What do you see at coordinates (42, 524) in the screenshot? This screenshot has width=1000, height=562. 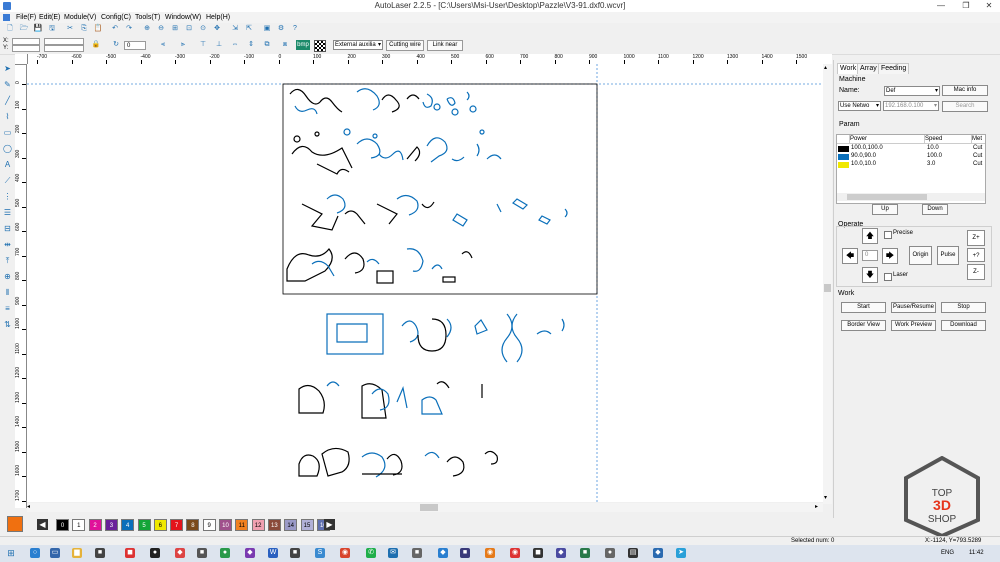 I see `layer-scroll-left-button: ◀` at bounding box center [42, 524].